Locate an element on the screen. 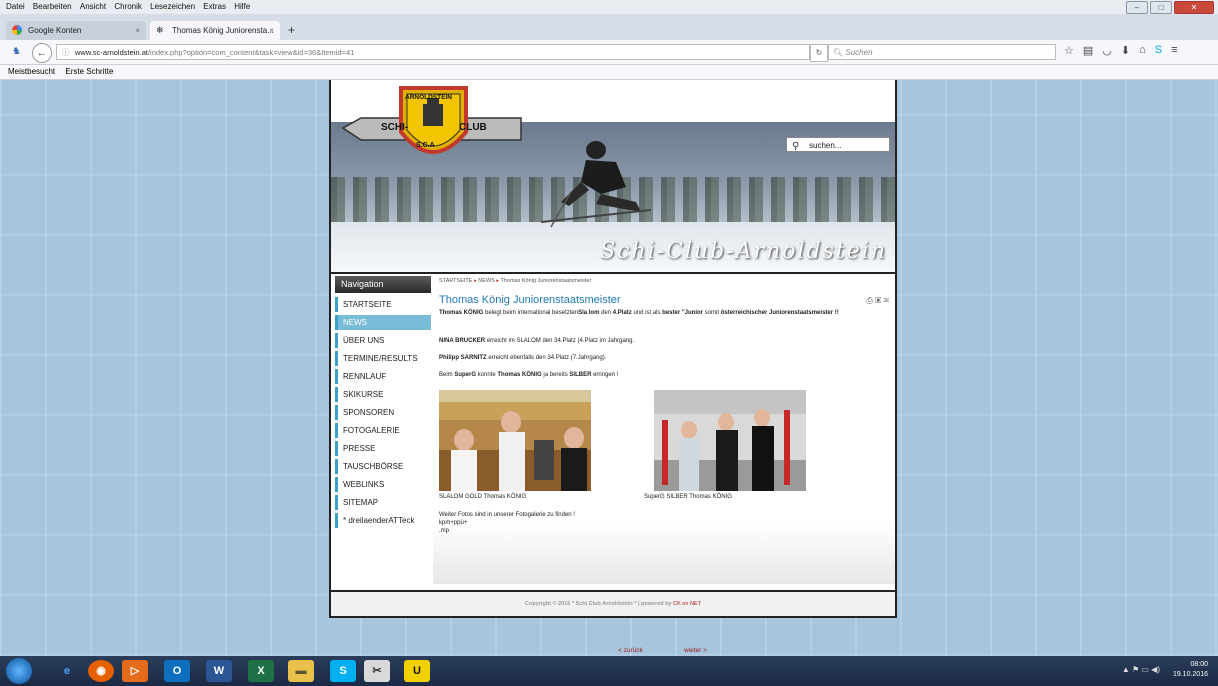  reload-button: ↻ is located at coordinates (819, 53).